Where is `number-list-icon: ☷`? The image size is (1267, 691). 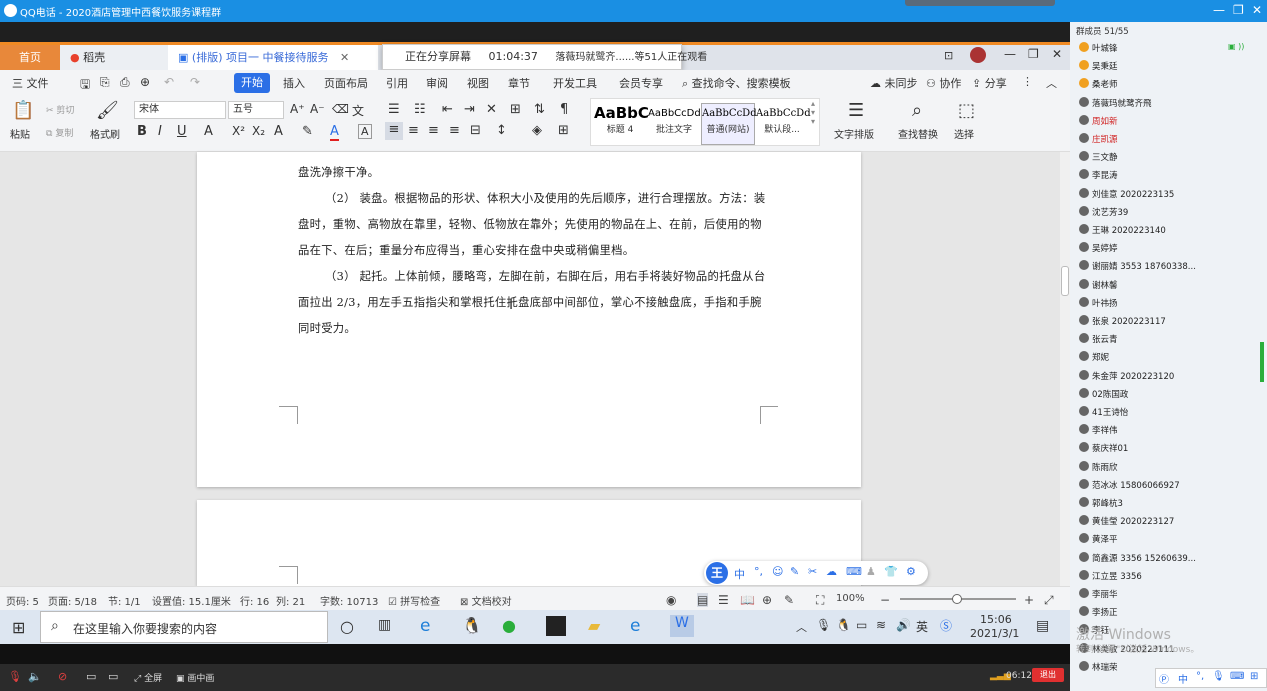 number-list-icon: ☷ is located at coordinates (420, 109).